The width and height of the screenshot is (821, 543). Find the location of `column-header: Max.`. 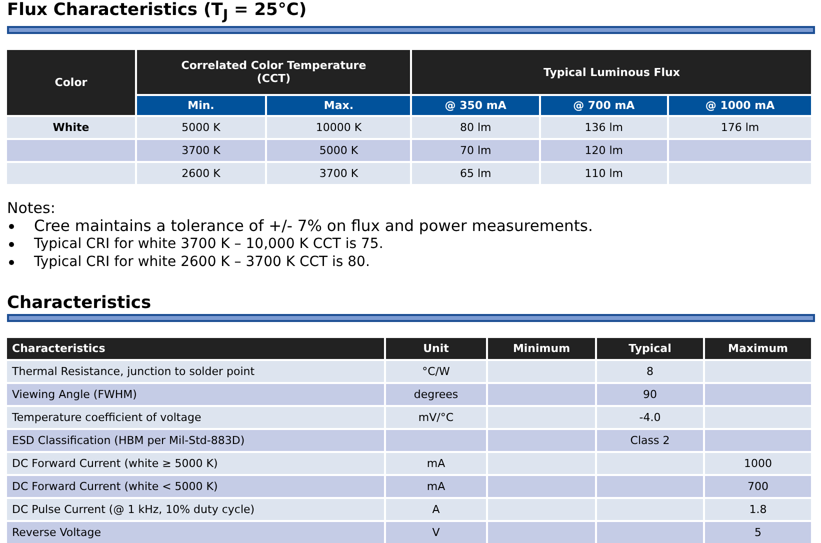

column-header: Max. is located at coordinates (338, 106).